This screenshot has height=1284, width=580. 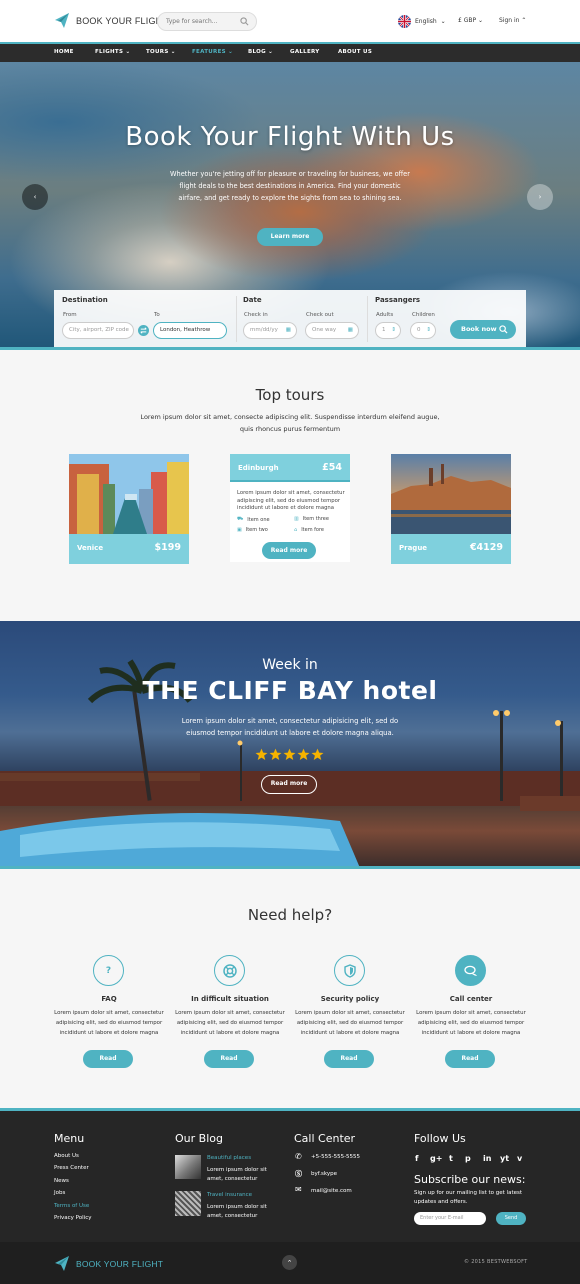 I want to click on nav-tours: TOURS ⌄, so click(x=161, y=52).